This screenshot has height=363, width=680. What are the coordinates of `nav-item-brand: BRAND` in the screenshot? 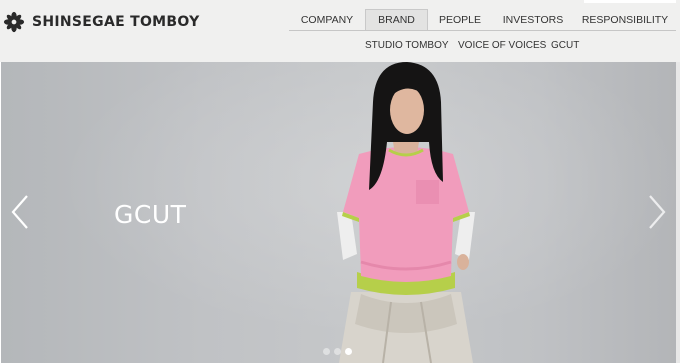 It's located at (396, 20).